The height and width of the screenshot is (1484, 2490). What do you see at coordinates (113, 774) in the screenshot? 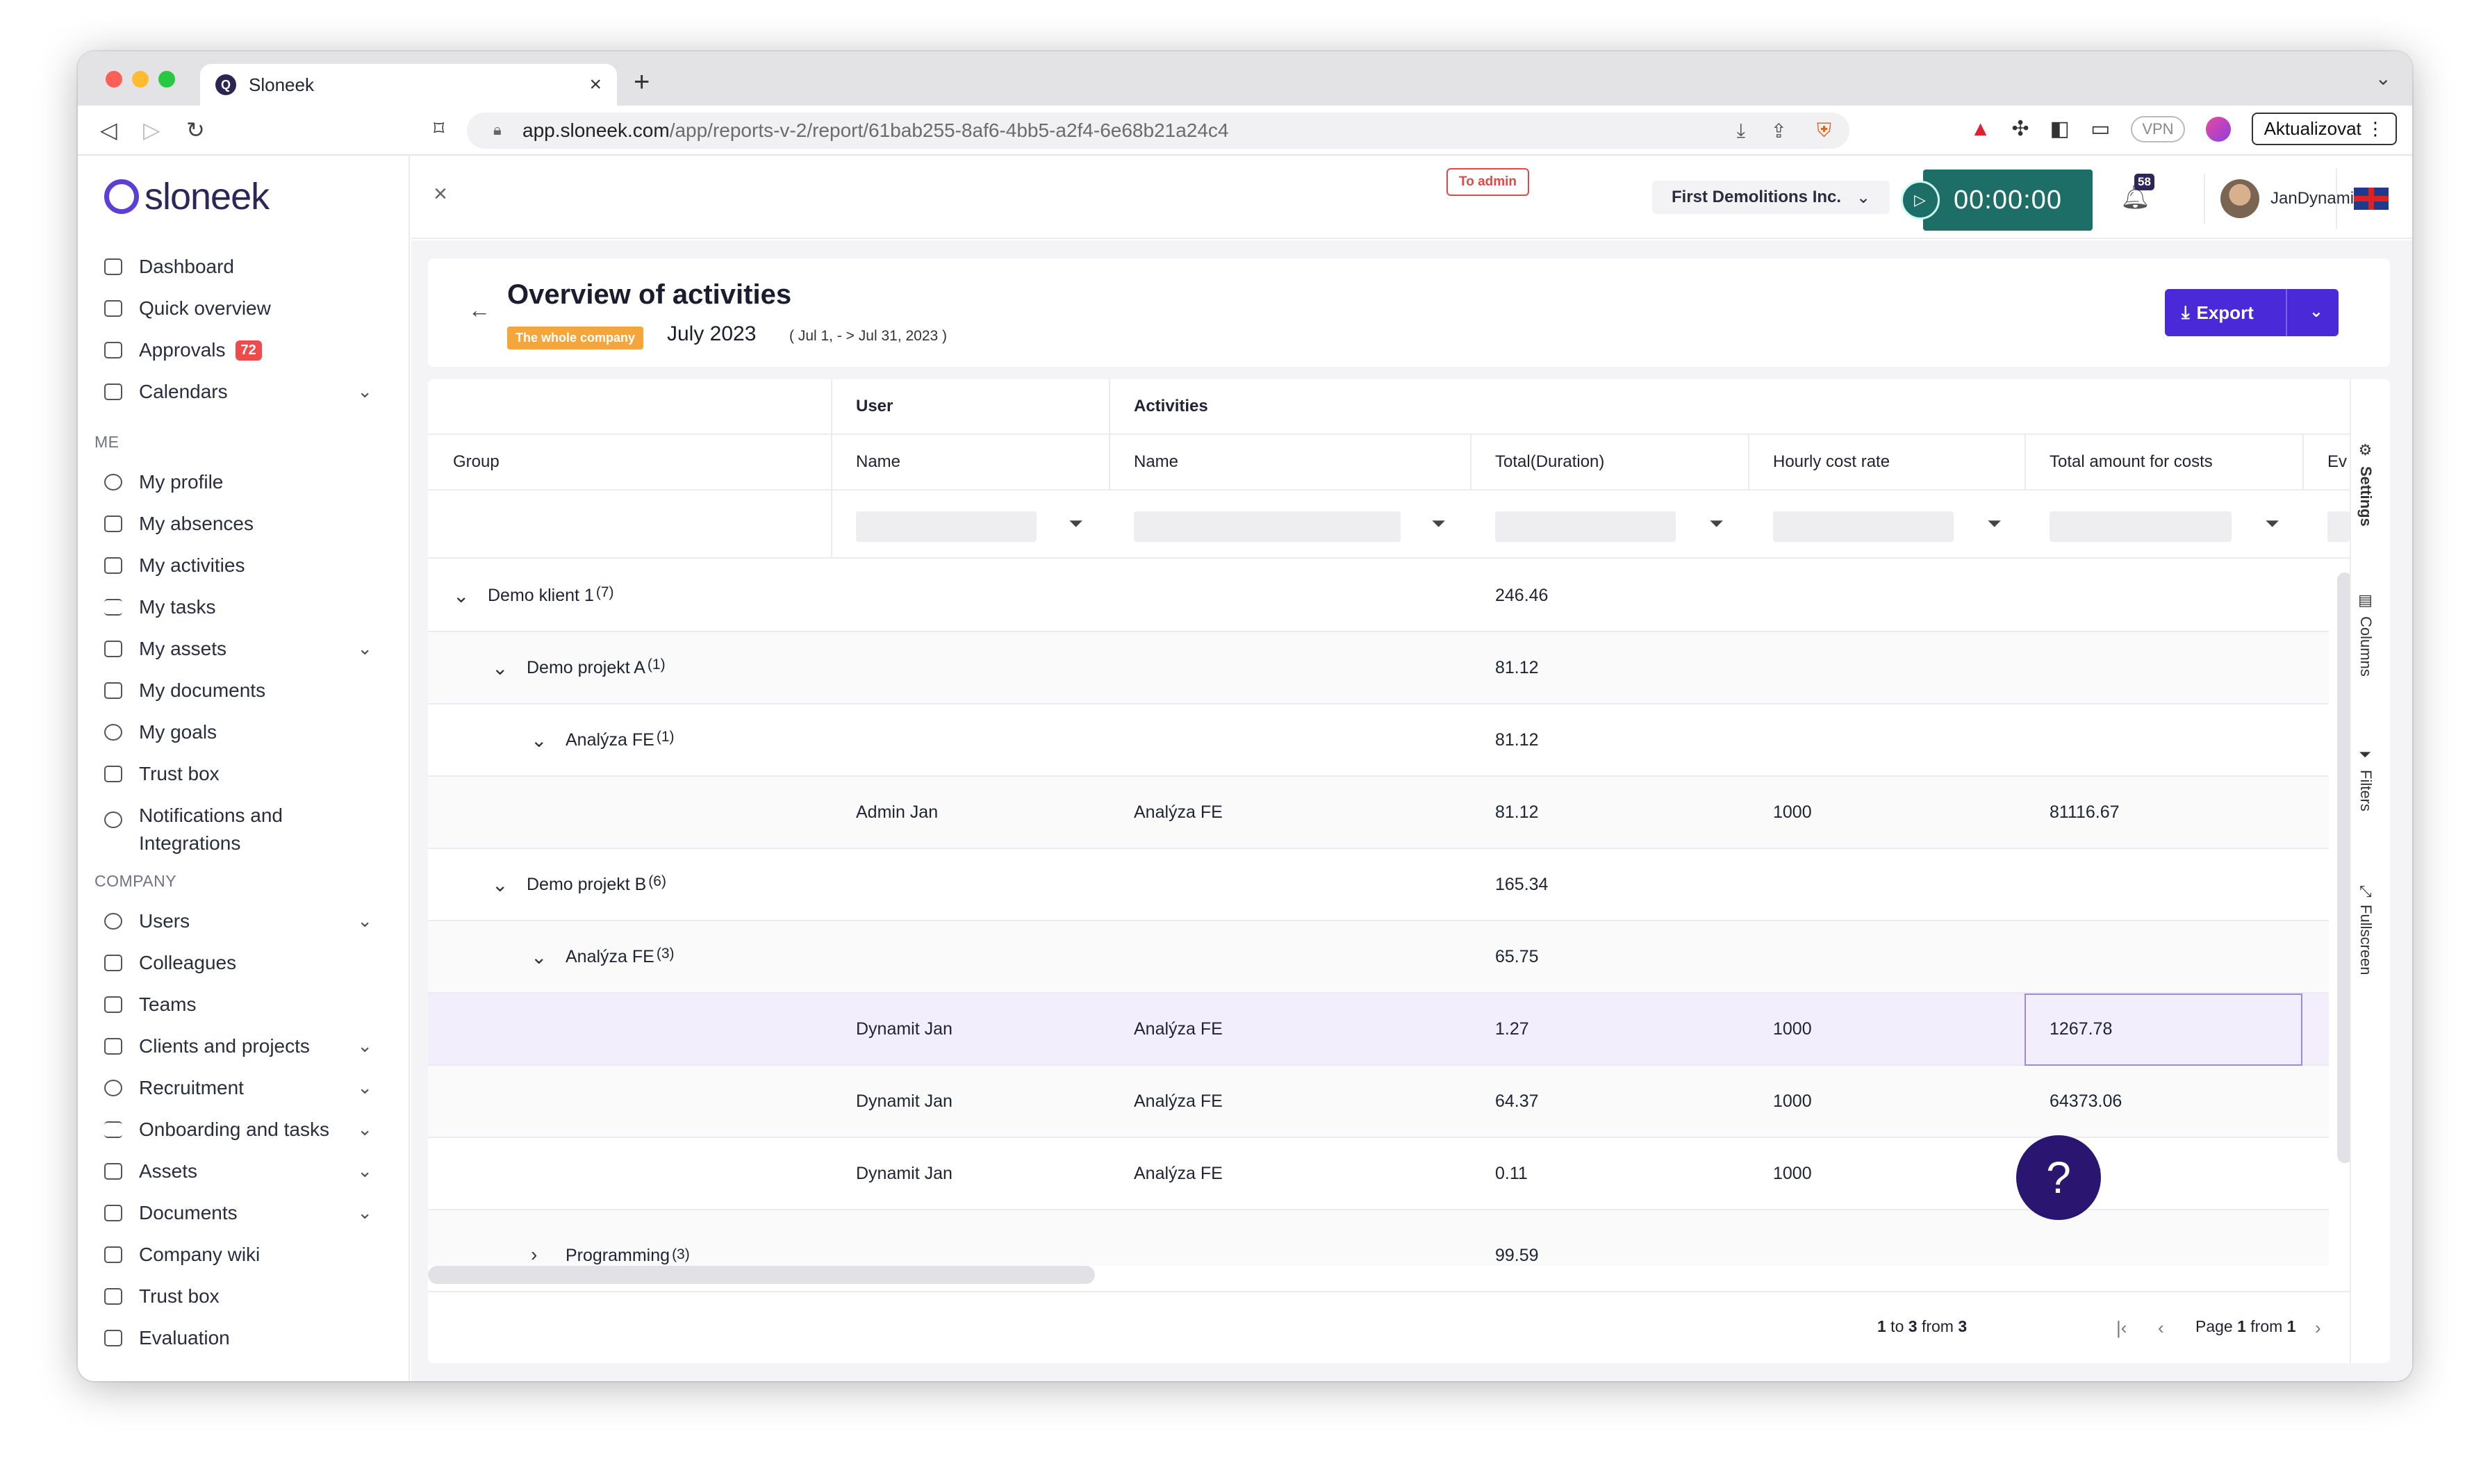
I see `hand-icon` at bounding box center [113, 774].